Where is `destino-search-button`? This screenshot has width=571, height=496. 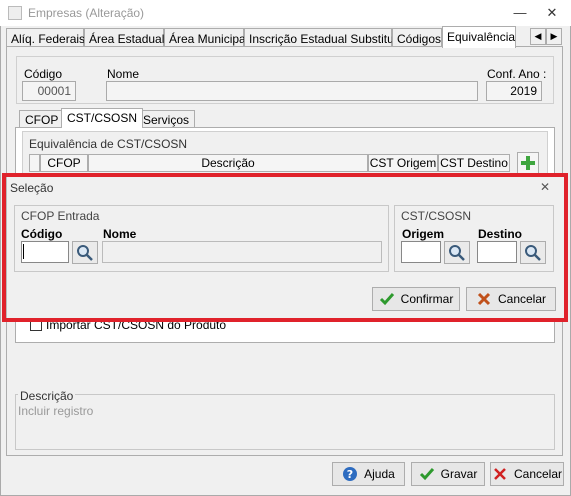 destino-search-button is located at coordinates (533, 252).